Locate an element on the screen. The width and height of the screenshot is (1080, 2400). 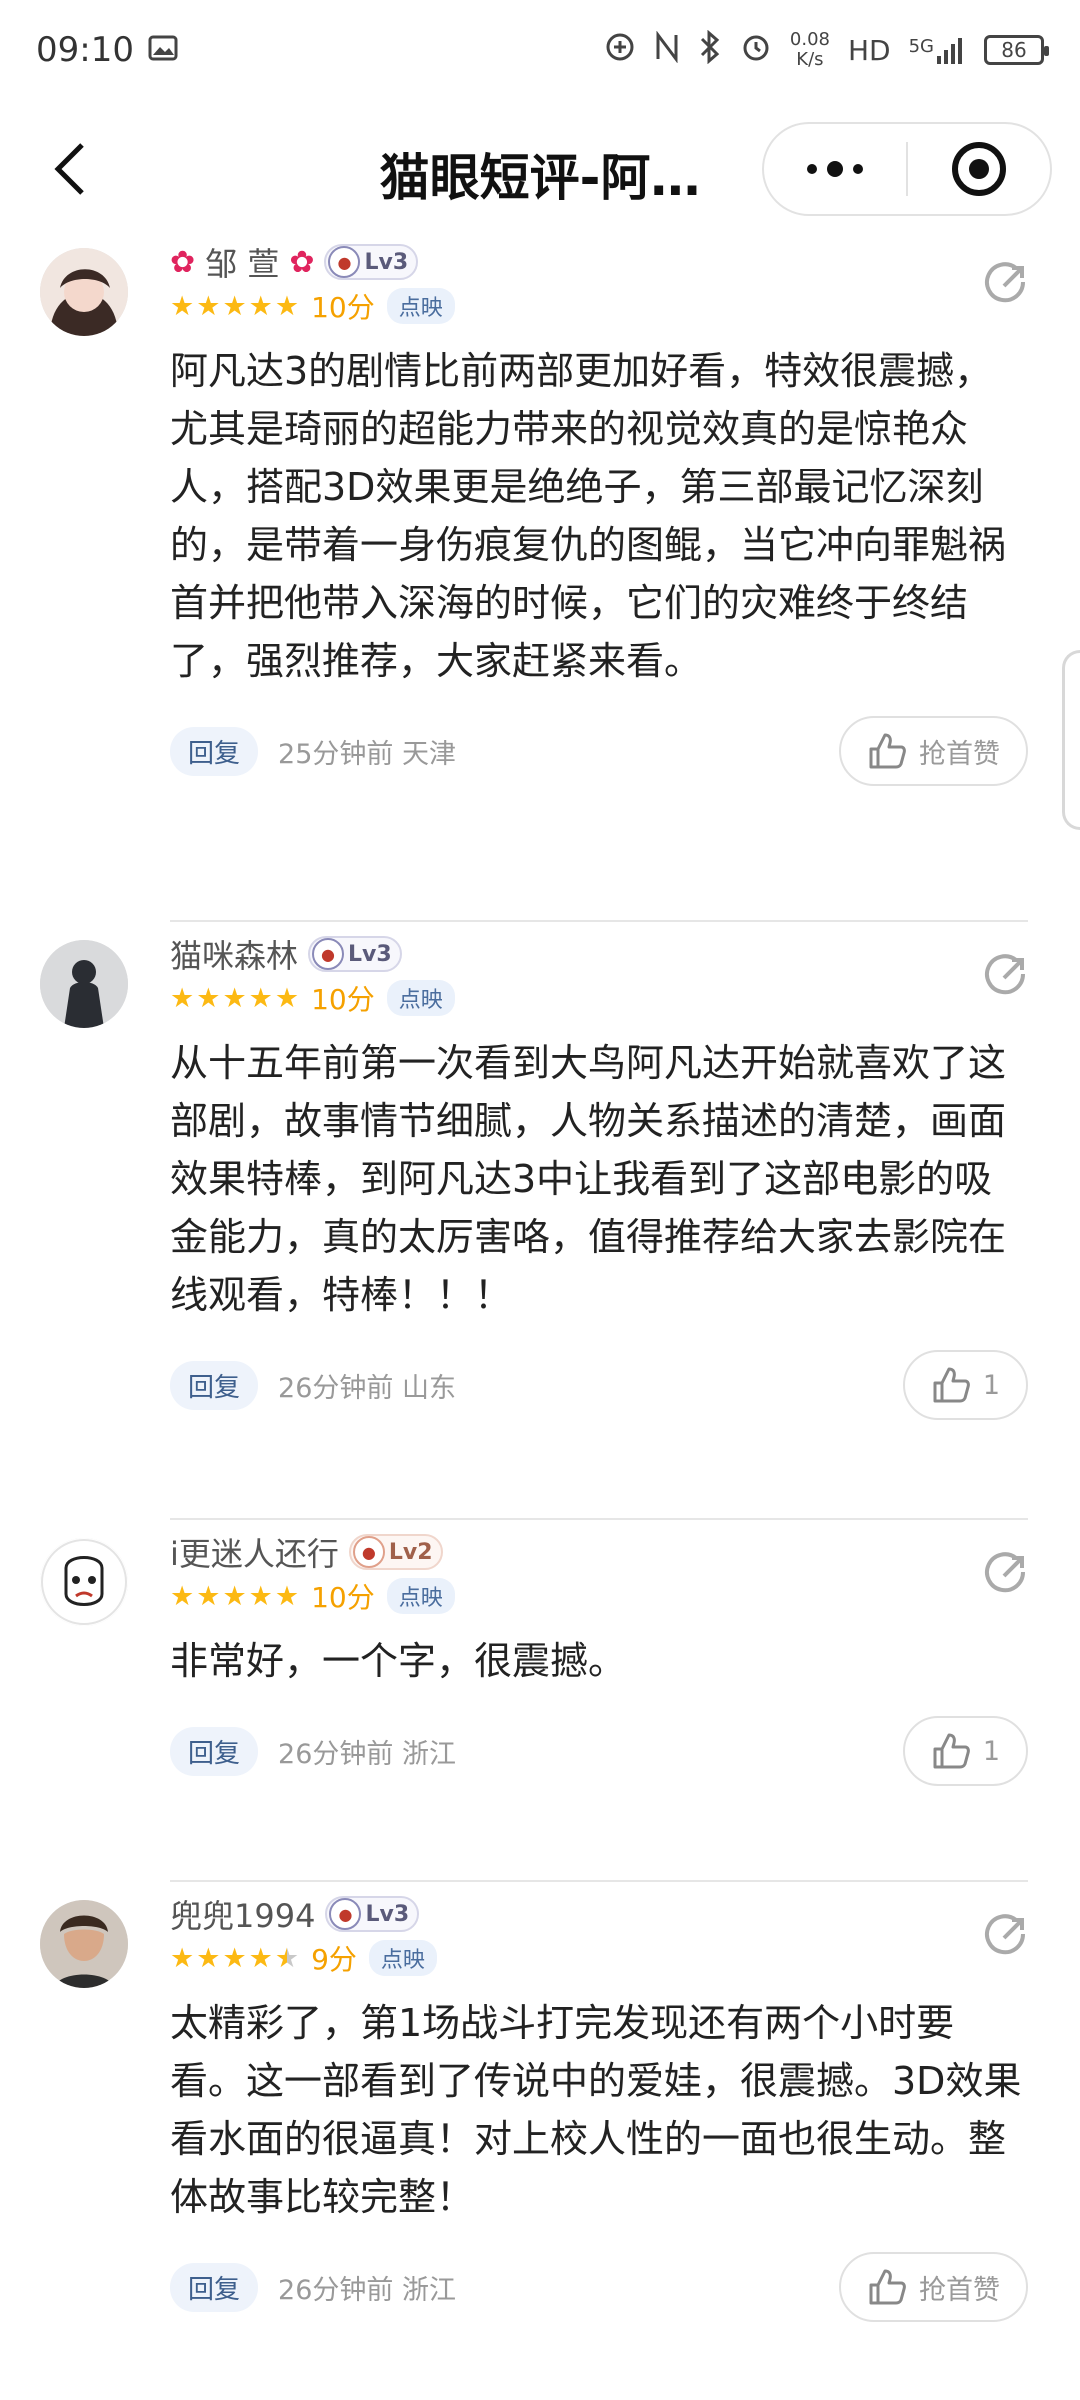
data-saver-icon is located at coordinates (620, 50).